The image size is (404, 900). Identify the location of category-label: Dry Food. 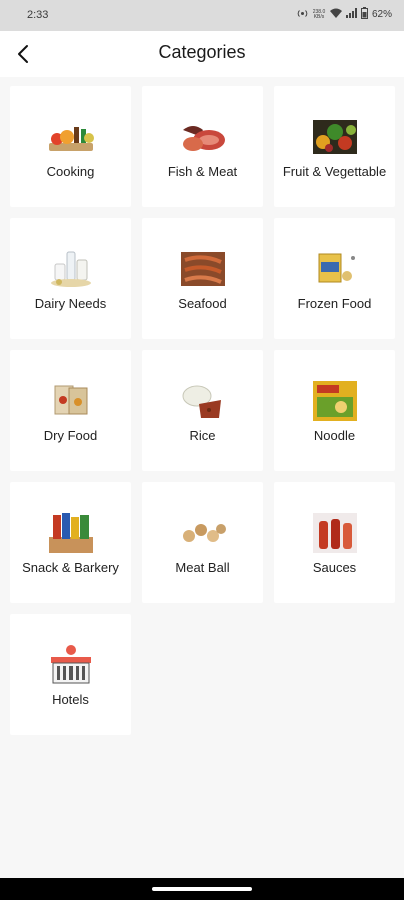
(70, 435).